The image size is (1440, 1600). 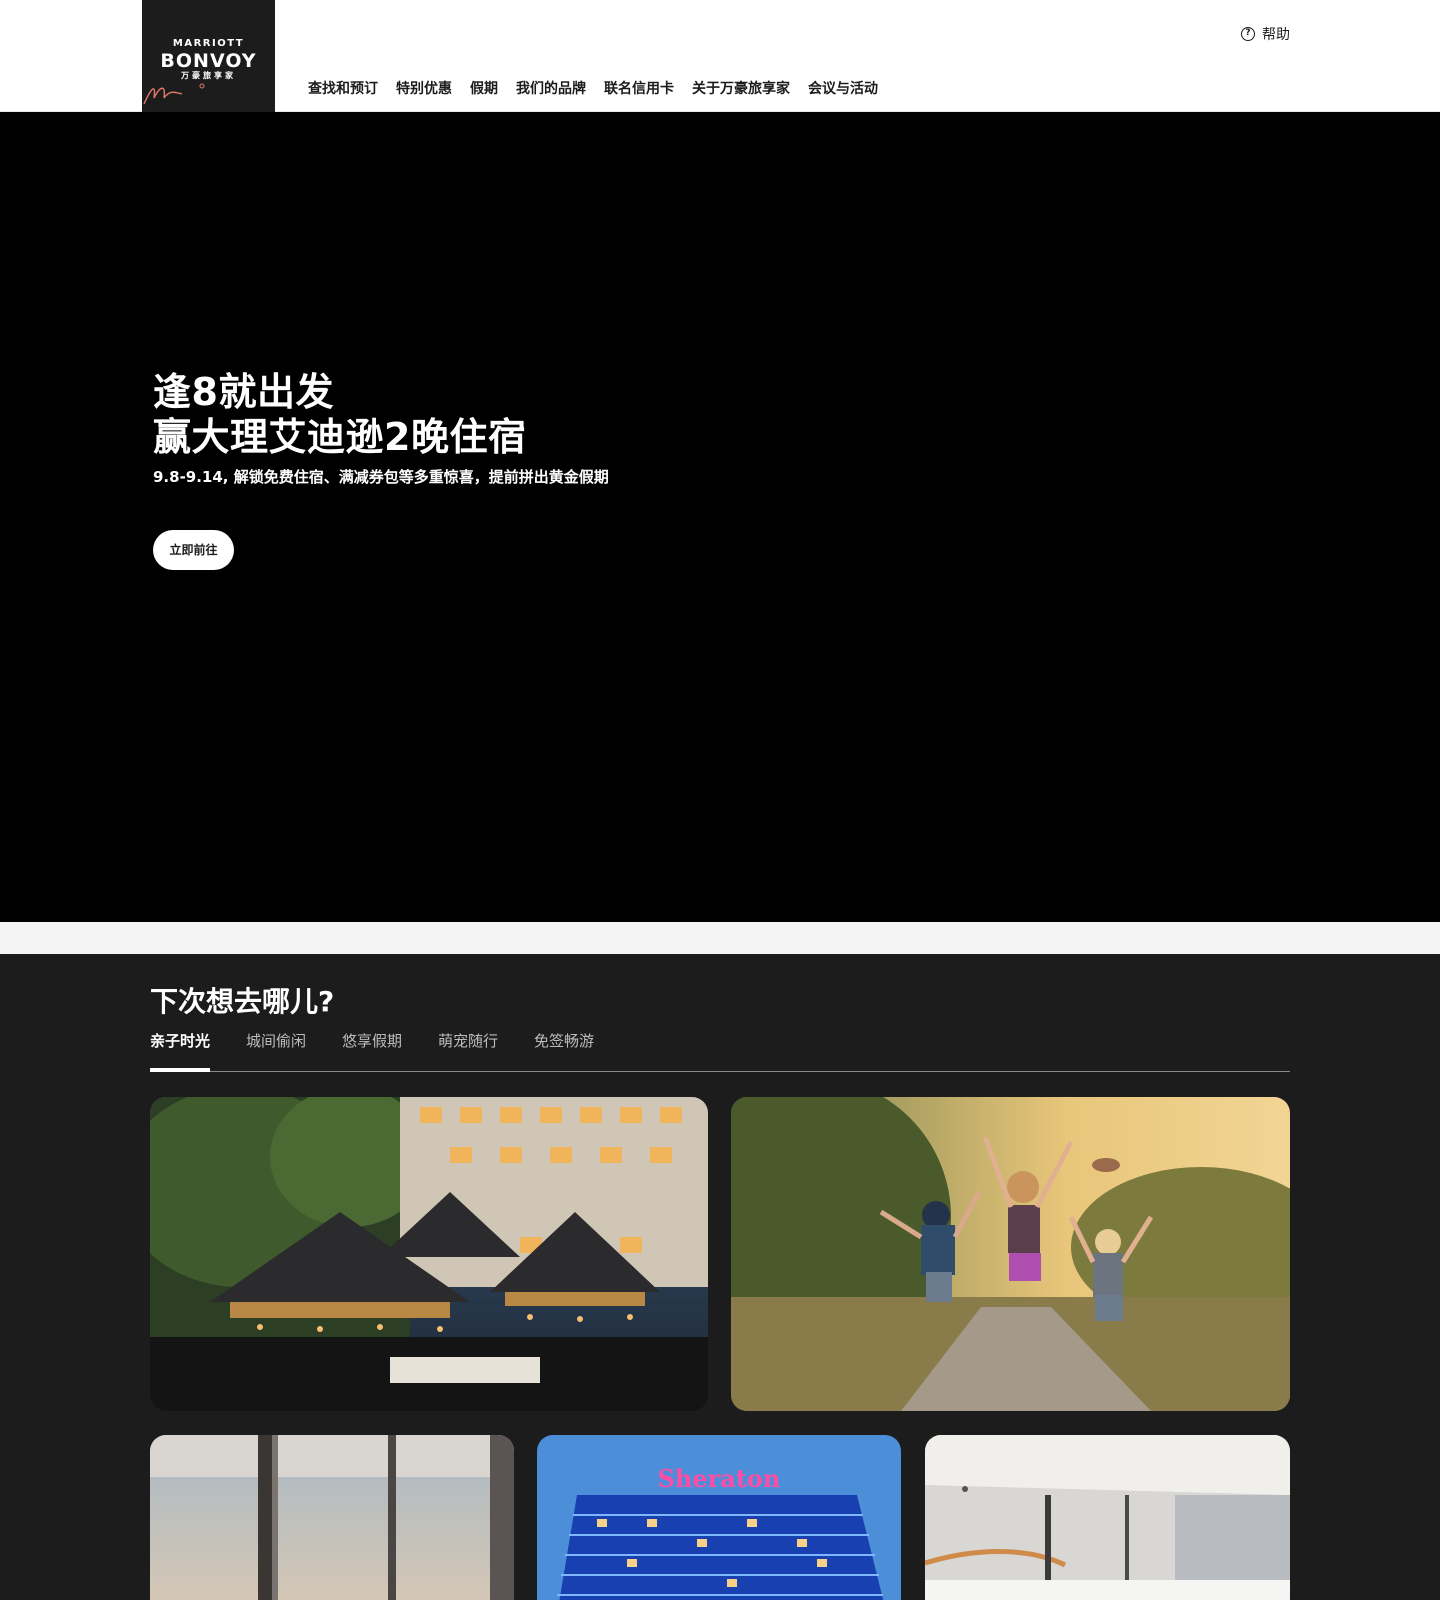 I want to click on tab-leisure-vacation: 悠享假期, so click(x=372, y=1051).